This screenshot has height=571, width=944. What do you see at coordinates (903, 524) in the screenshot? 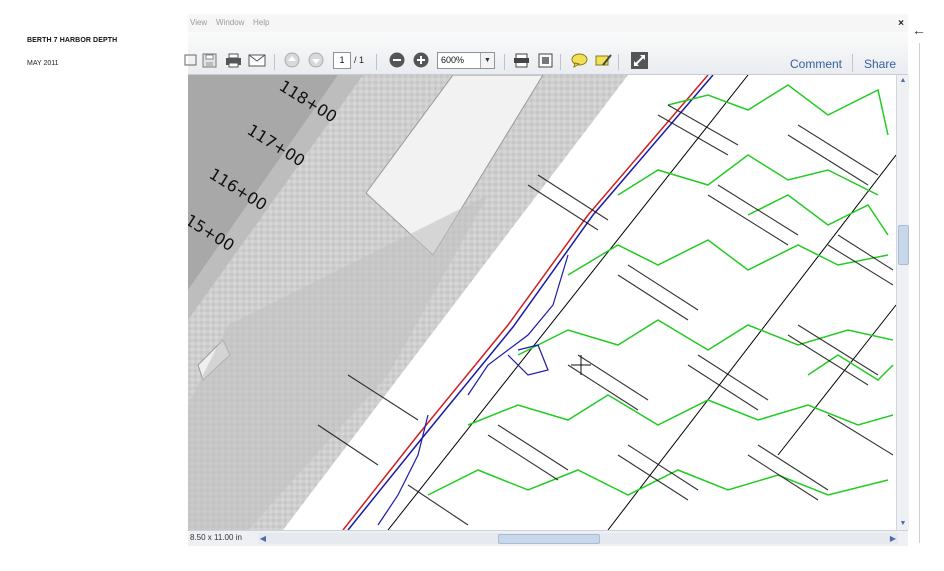
I see `scroll-down-icon: ▼` at bounding box center [903, 524].